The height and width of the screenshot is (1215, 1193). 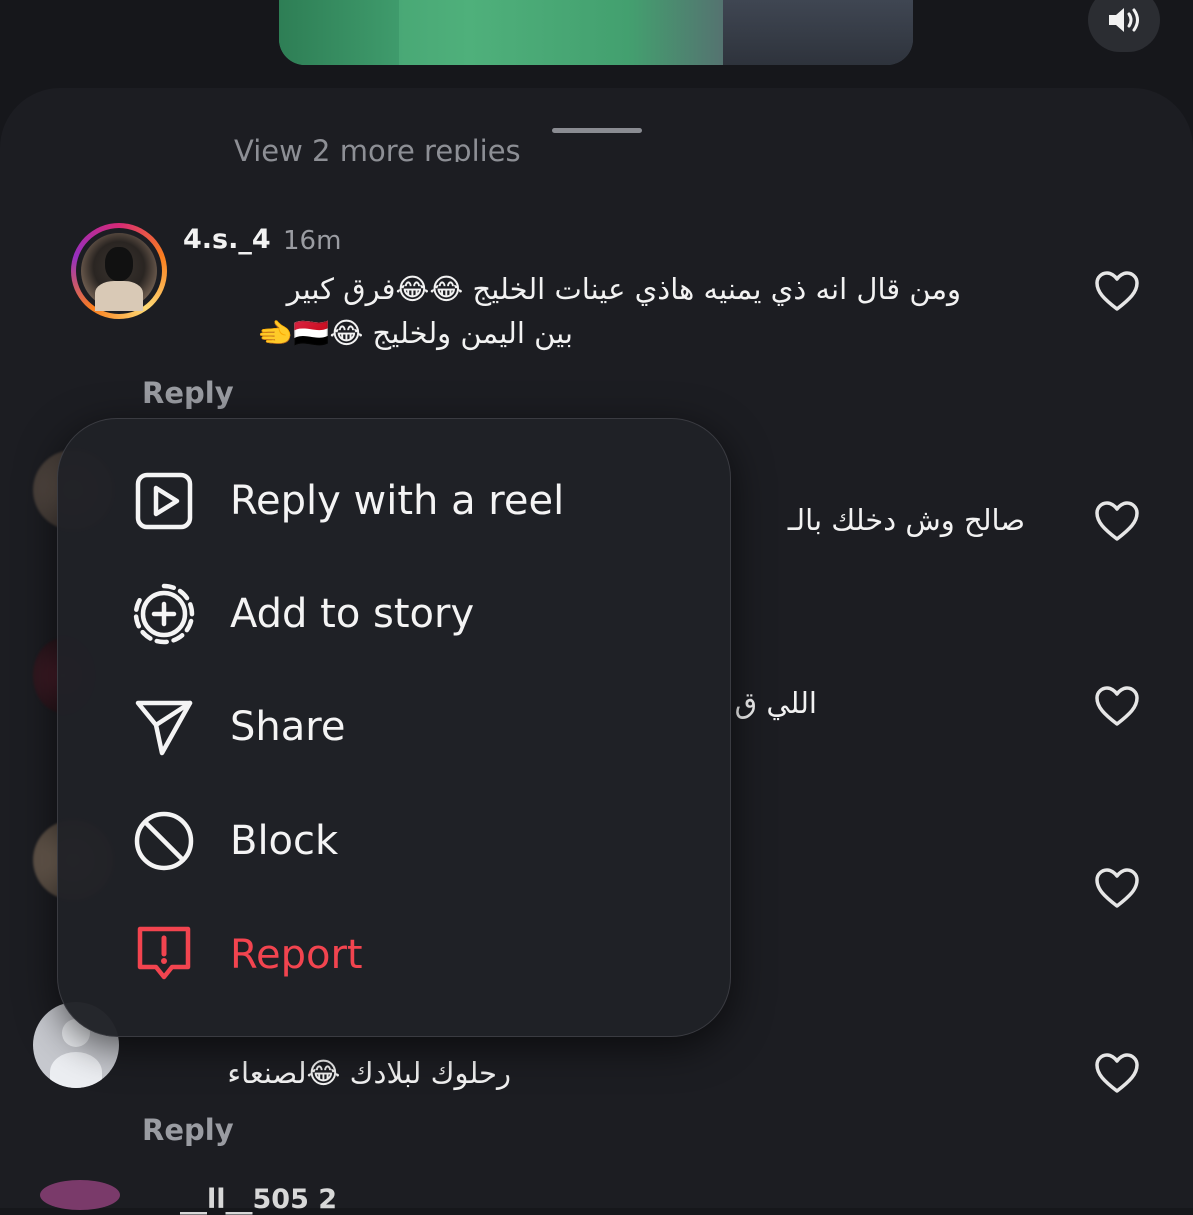 I want to click on menu-item-label: Share, so click(x=288, y=727).